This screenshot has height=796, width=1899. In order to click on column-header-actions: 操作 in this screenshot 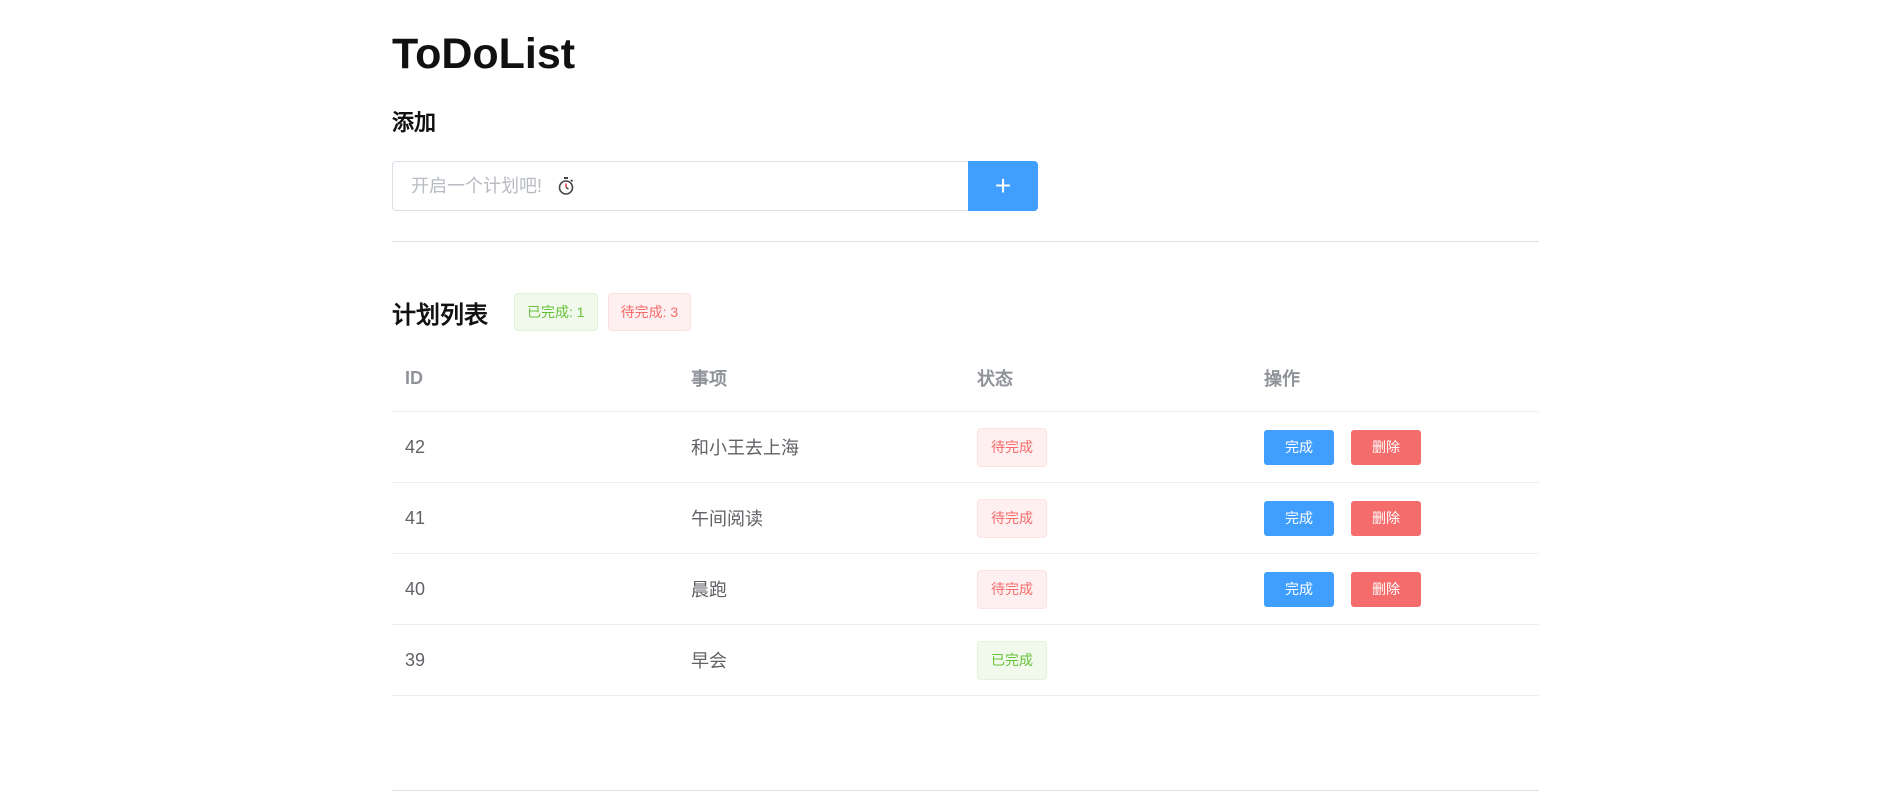, I will do `click(1282, 379)`.